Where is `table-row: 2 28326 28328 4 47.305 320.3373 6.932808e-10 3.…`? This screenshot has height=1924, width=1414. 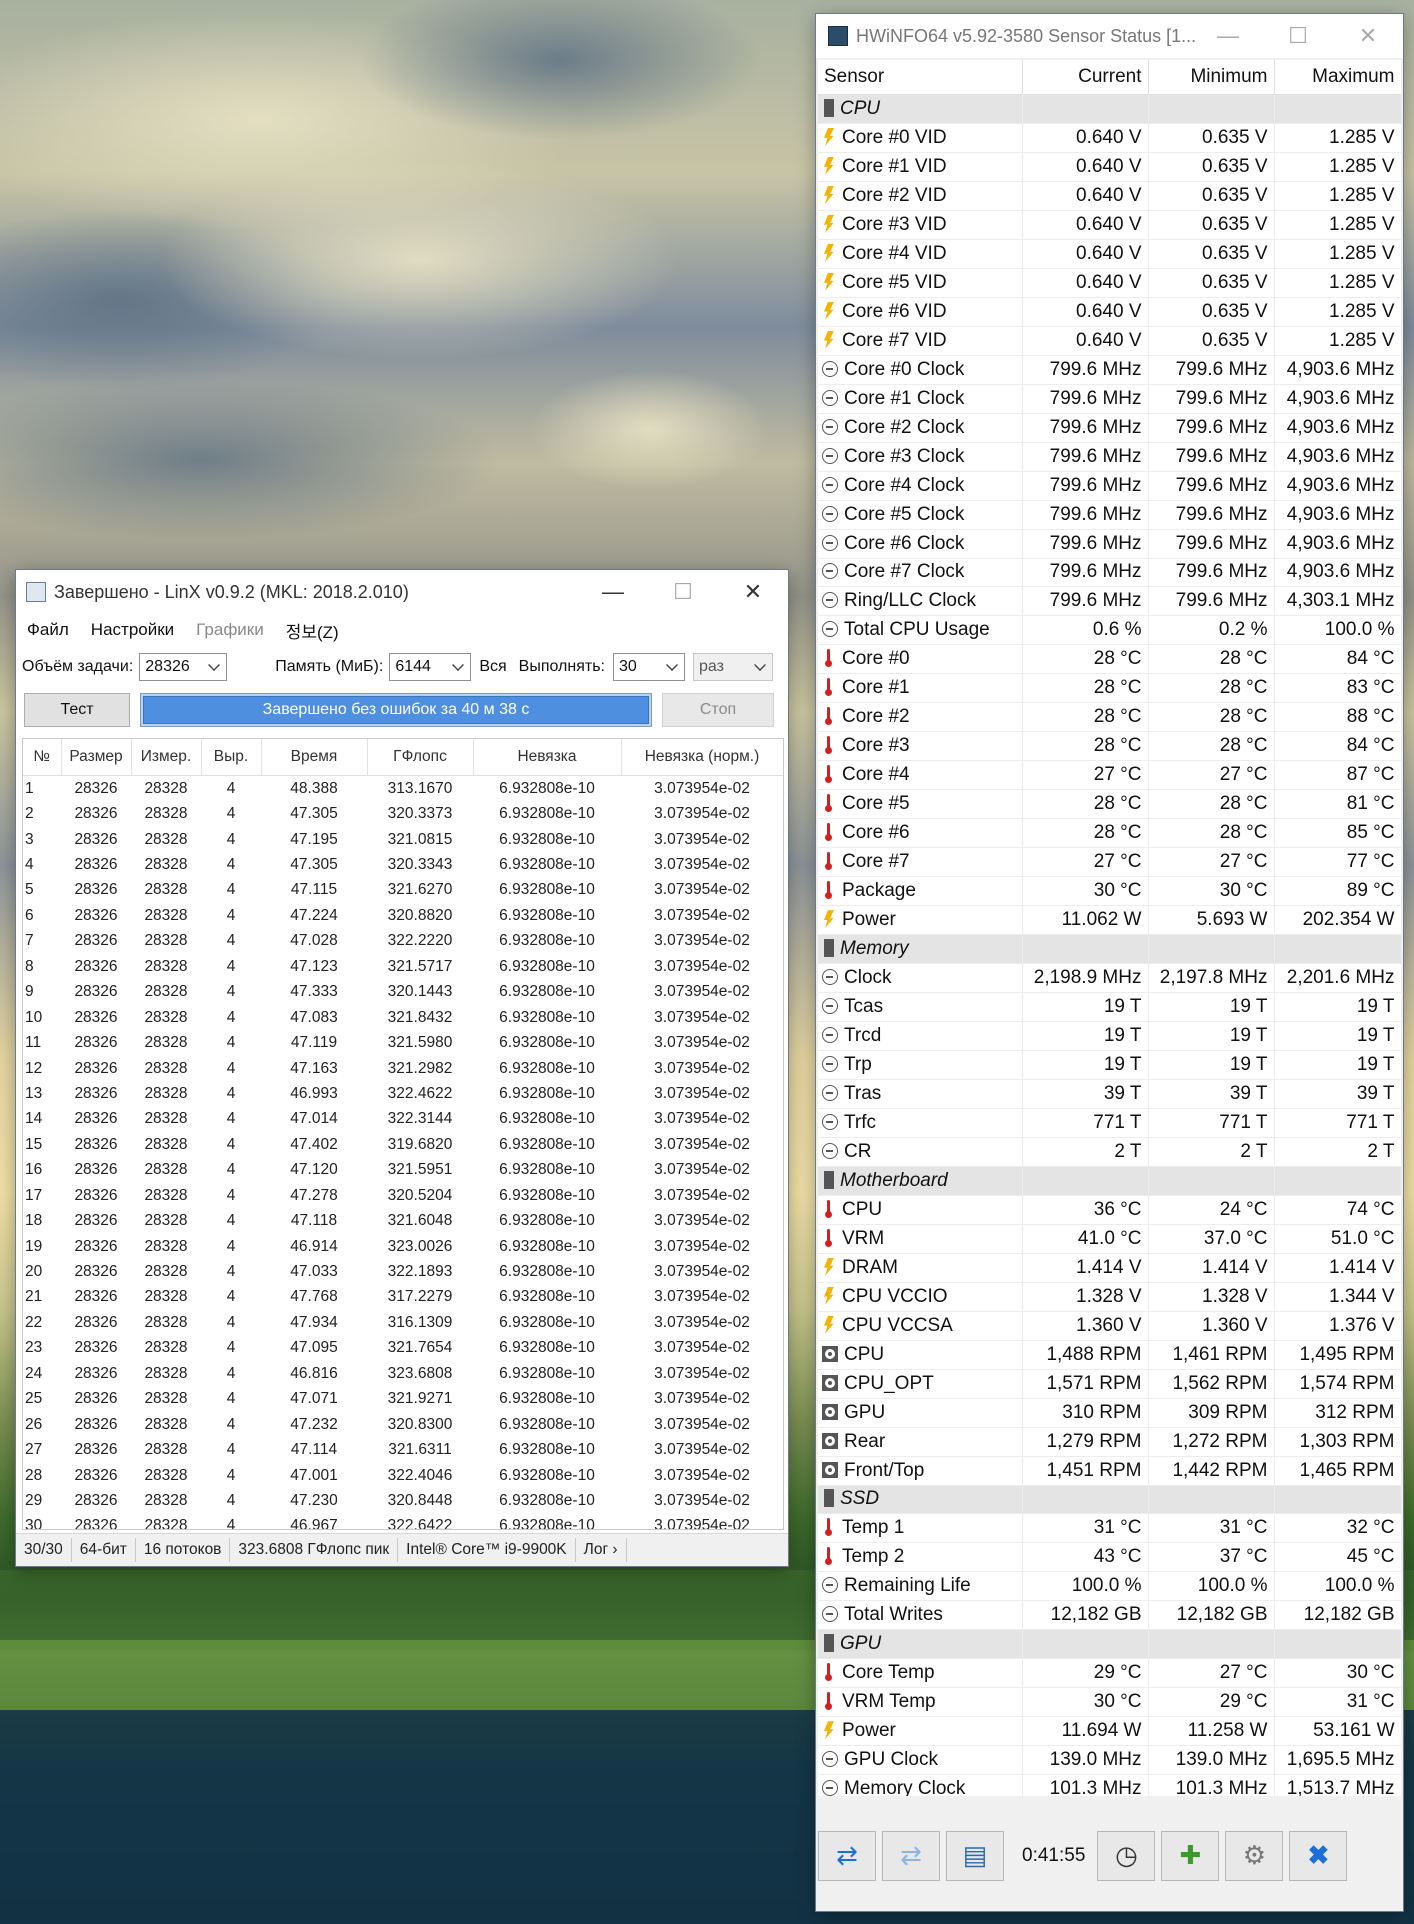 table-row: 2 28326 28328 4 47.305 320.3373 6.932808e-10 3.… is located at coordinates (403, 813).